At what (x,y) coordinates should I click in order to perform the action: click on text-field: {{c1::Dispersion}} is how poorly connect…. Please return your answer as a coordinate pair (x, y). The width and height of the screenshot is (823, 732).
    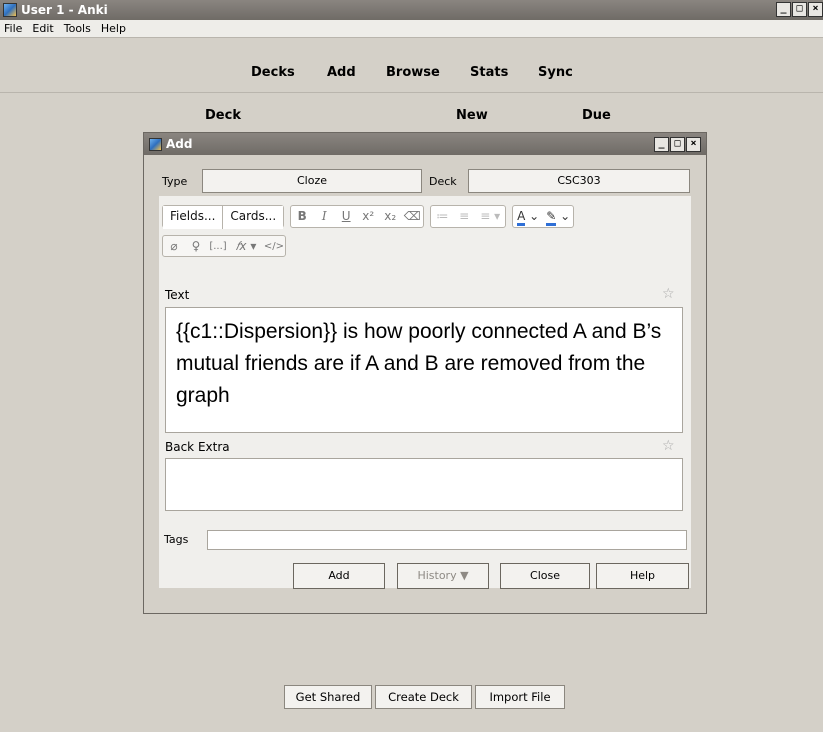
    Looking at the image, I should click on (424, 370).